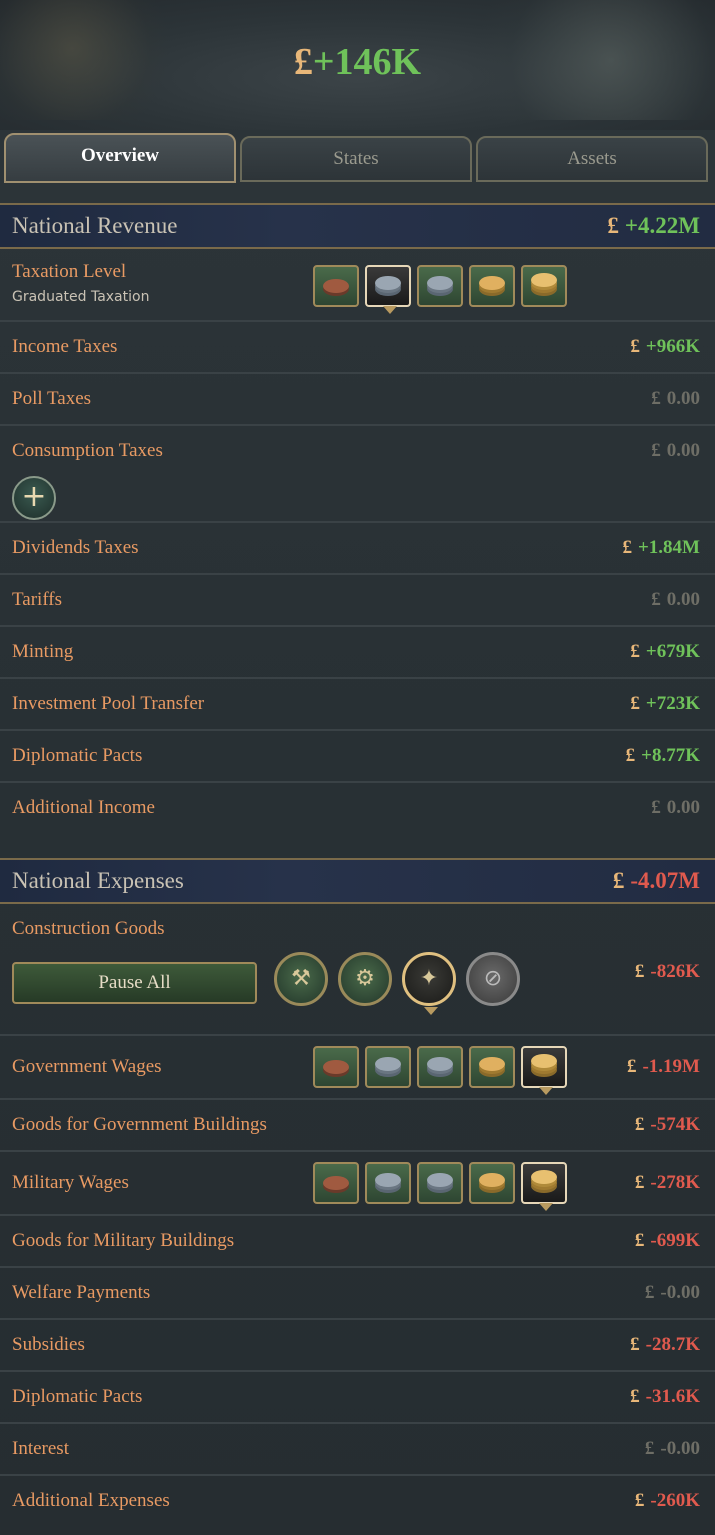  I want to click on taxation-level-name: Graduated Taxation, so click(81, 297).